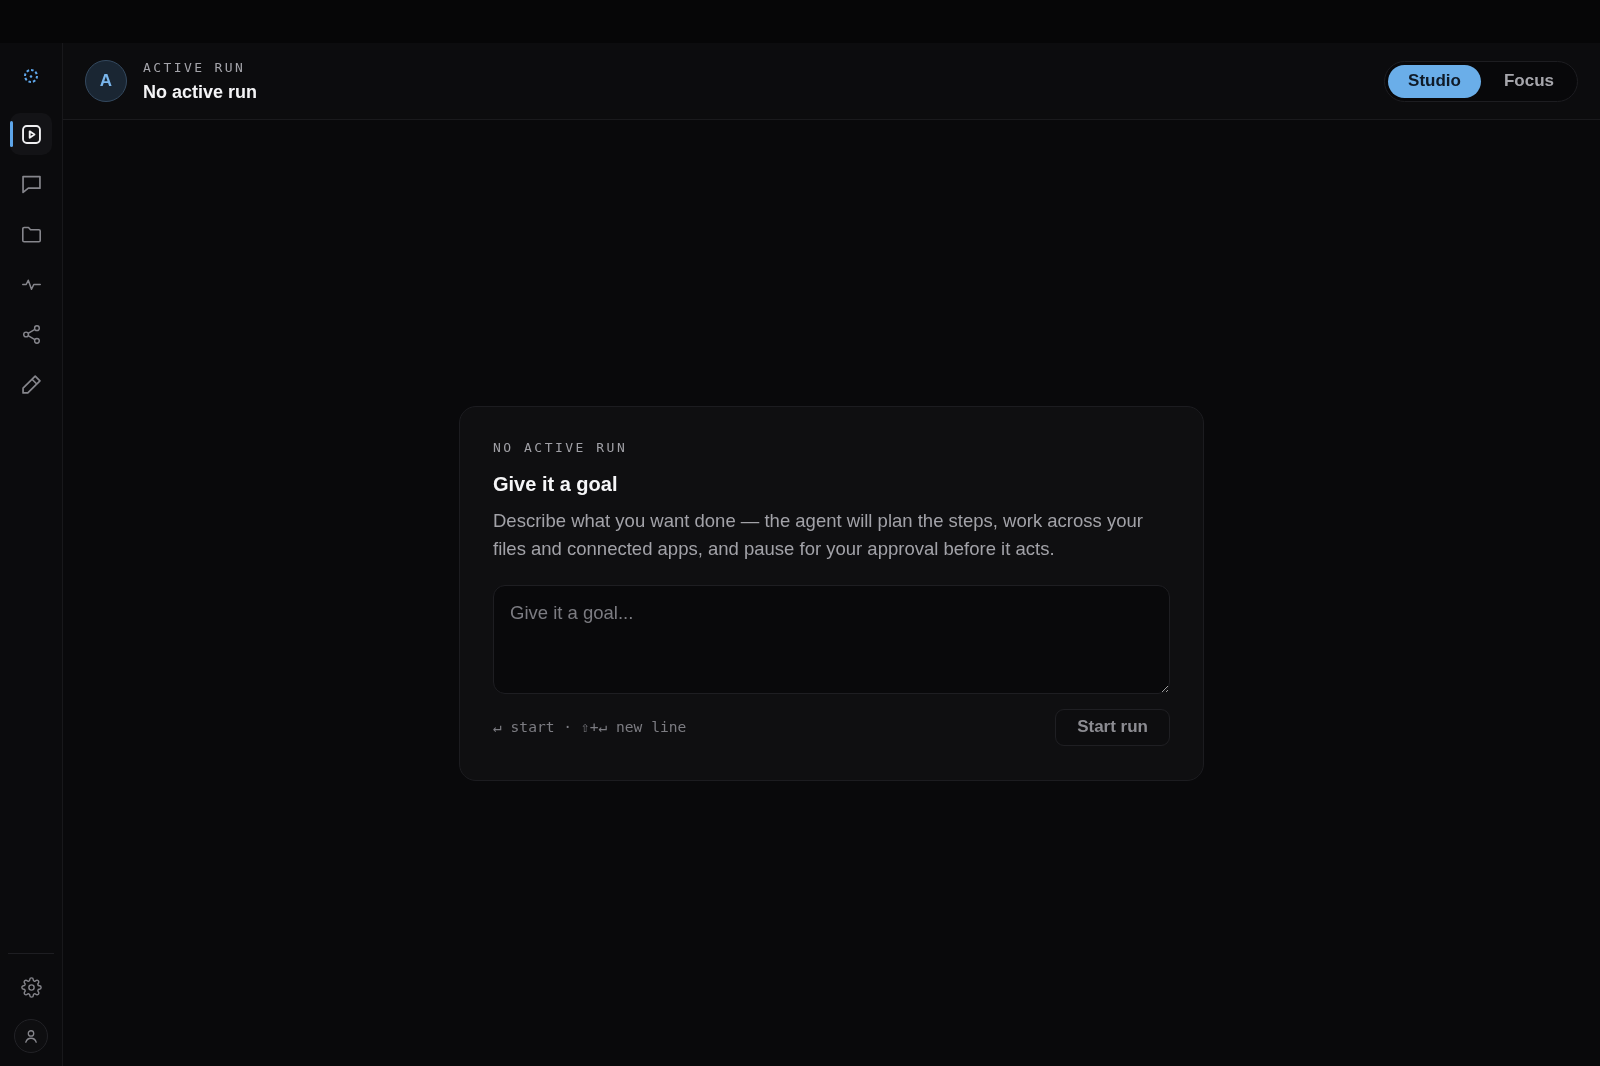 This screenshot has width=1600, height=1066. Describe the element at coordinates (31, 76) in the screenshot. I see `dashed-ring-icon` at that location.